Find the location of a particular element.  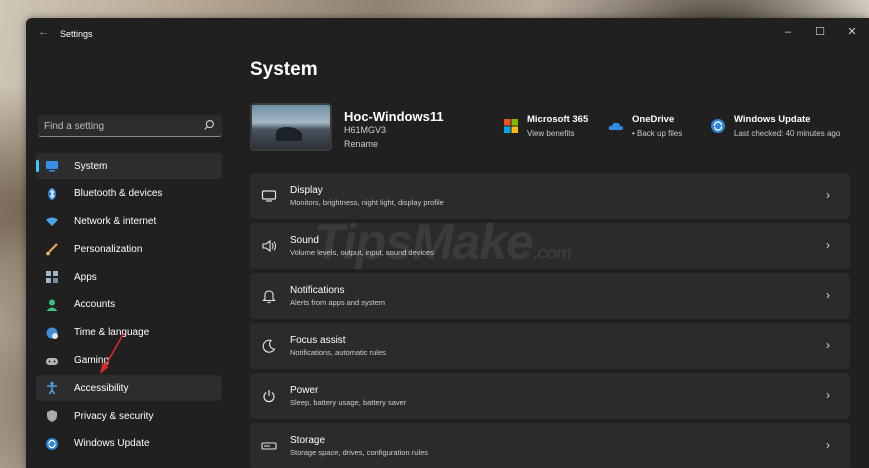

apps-icon is located at coordinates (52, 277).